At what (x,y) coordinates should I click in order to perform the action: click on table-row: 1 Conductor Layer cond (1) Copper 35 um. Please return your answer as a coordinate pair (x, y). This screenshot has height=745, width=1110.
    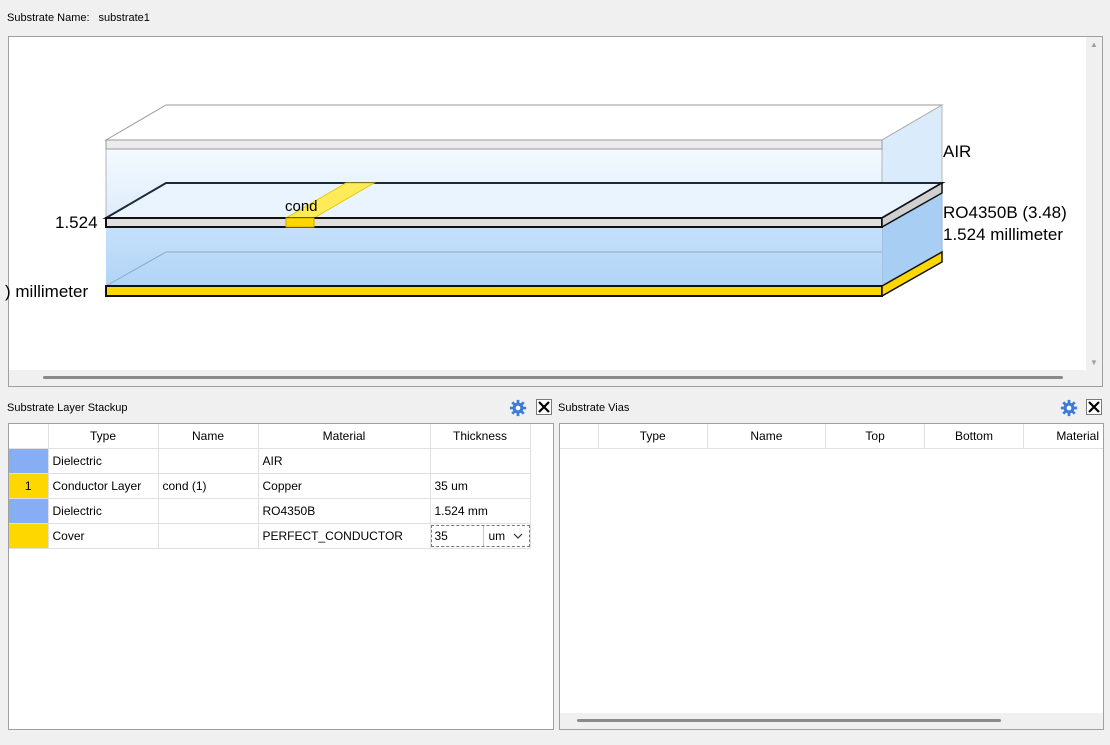
    Looking at the image, I should click on (270, 486).